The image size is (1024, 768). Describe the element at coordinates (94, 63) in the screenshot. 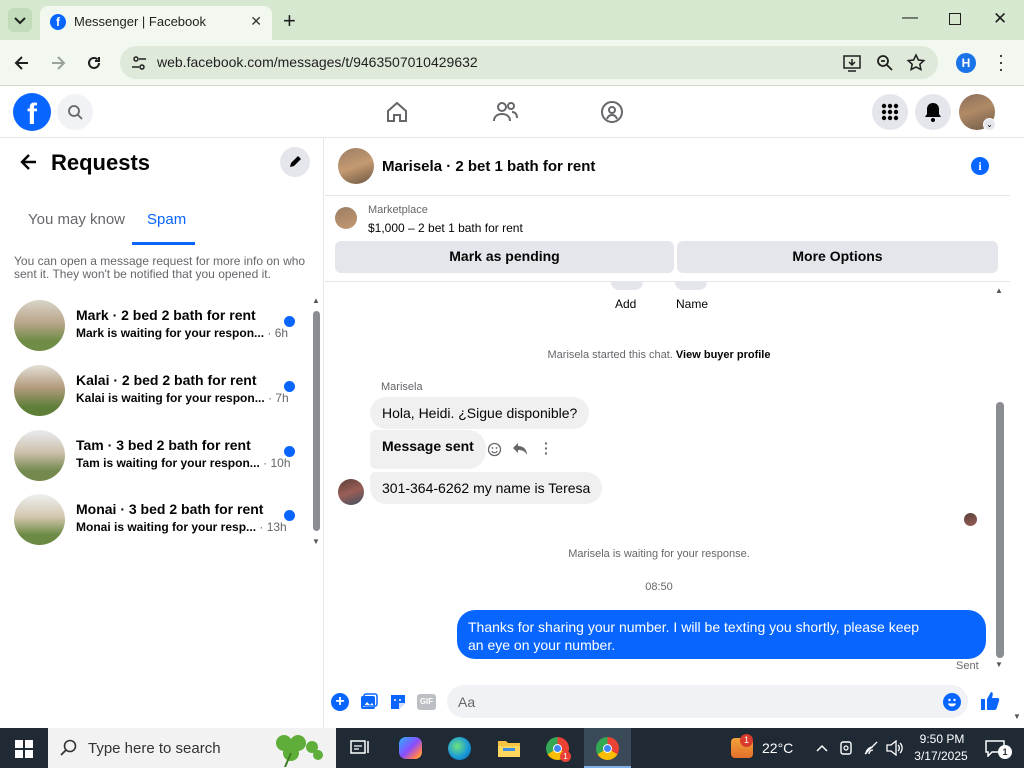

I see `reload-icon` at that location.